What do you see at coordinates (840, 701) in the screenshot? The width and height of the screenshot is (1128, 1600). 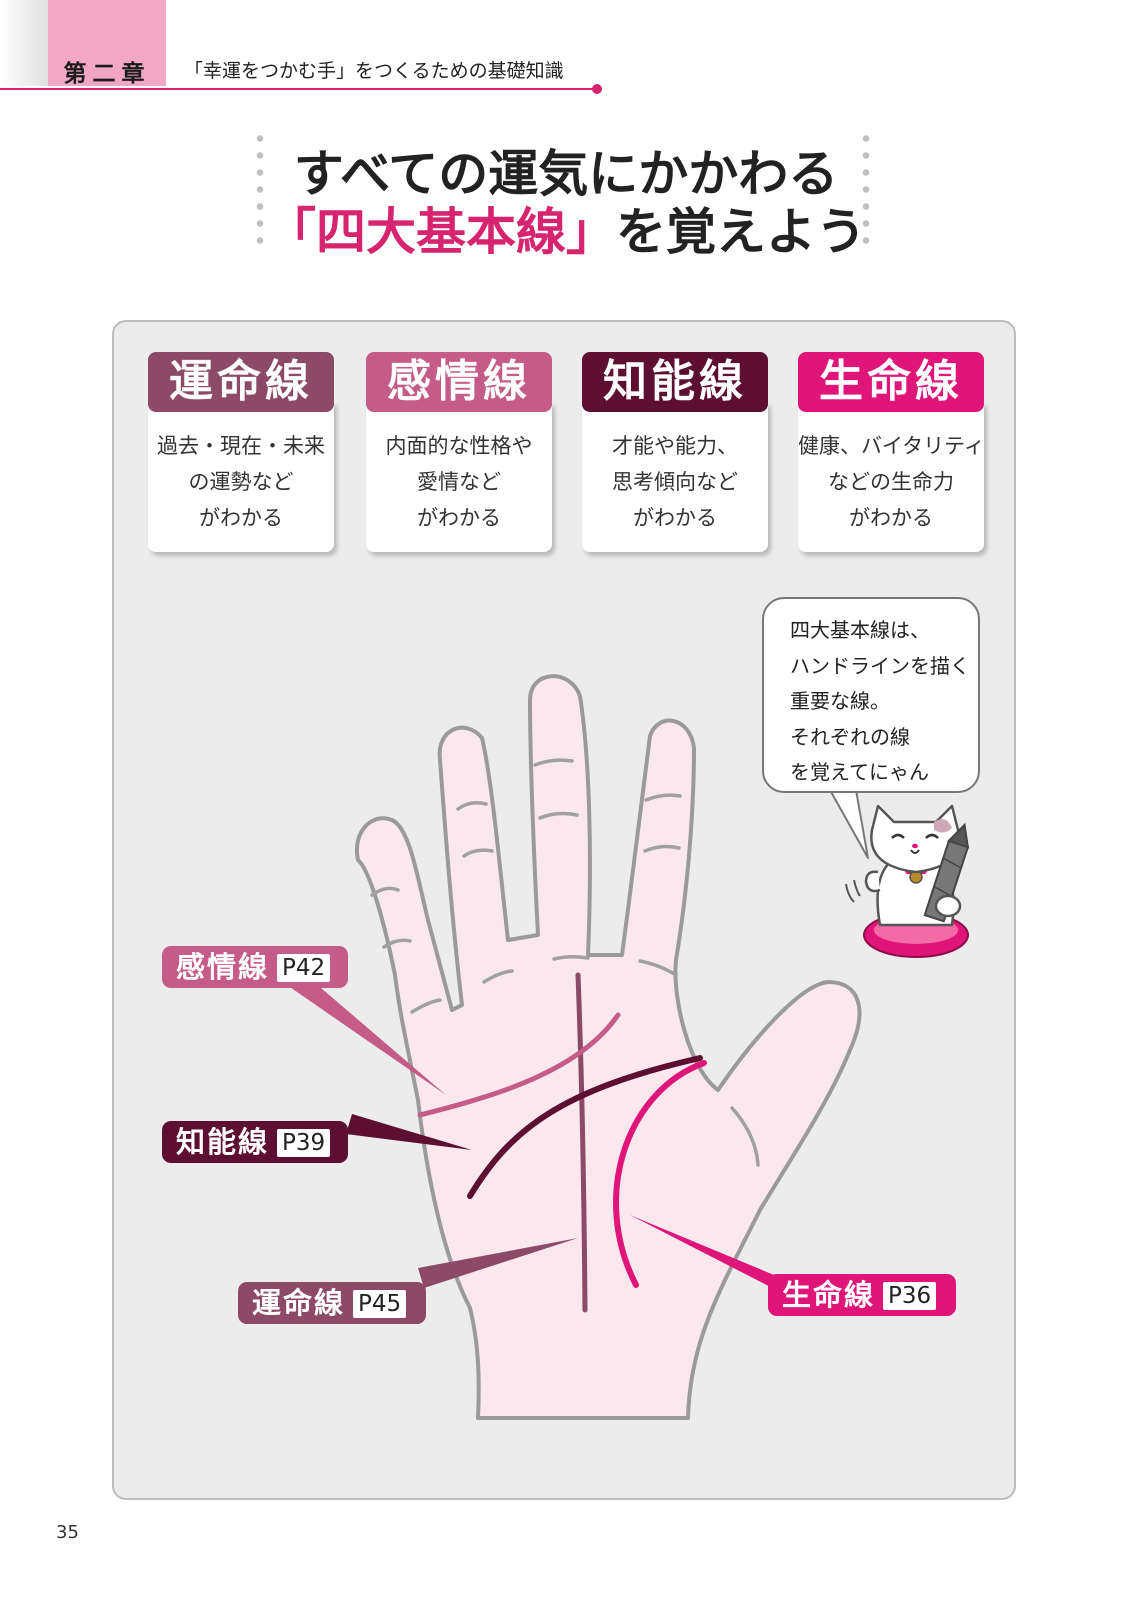 I see `bubble-text: 重要な線。` at bounding box center [840, 701].